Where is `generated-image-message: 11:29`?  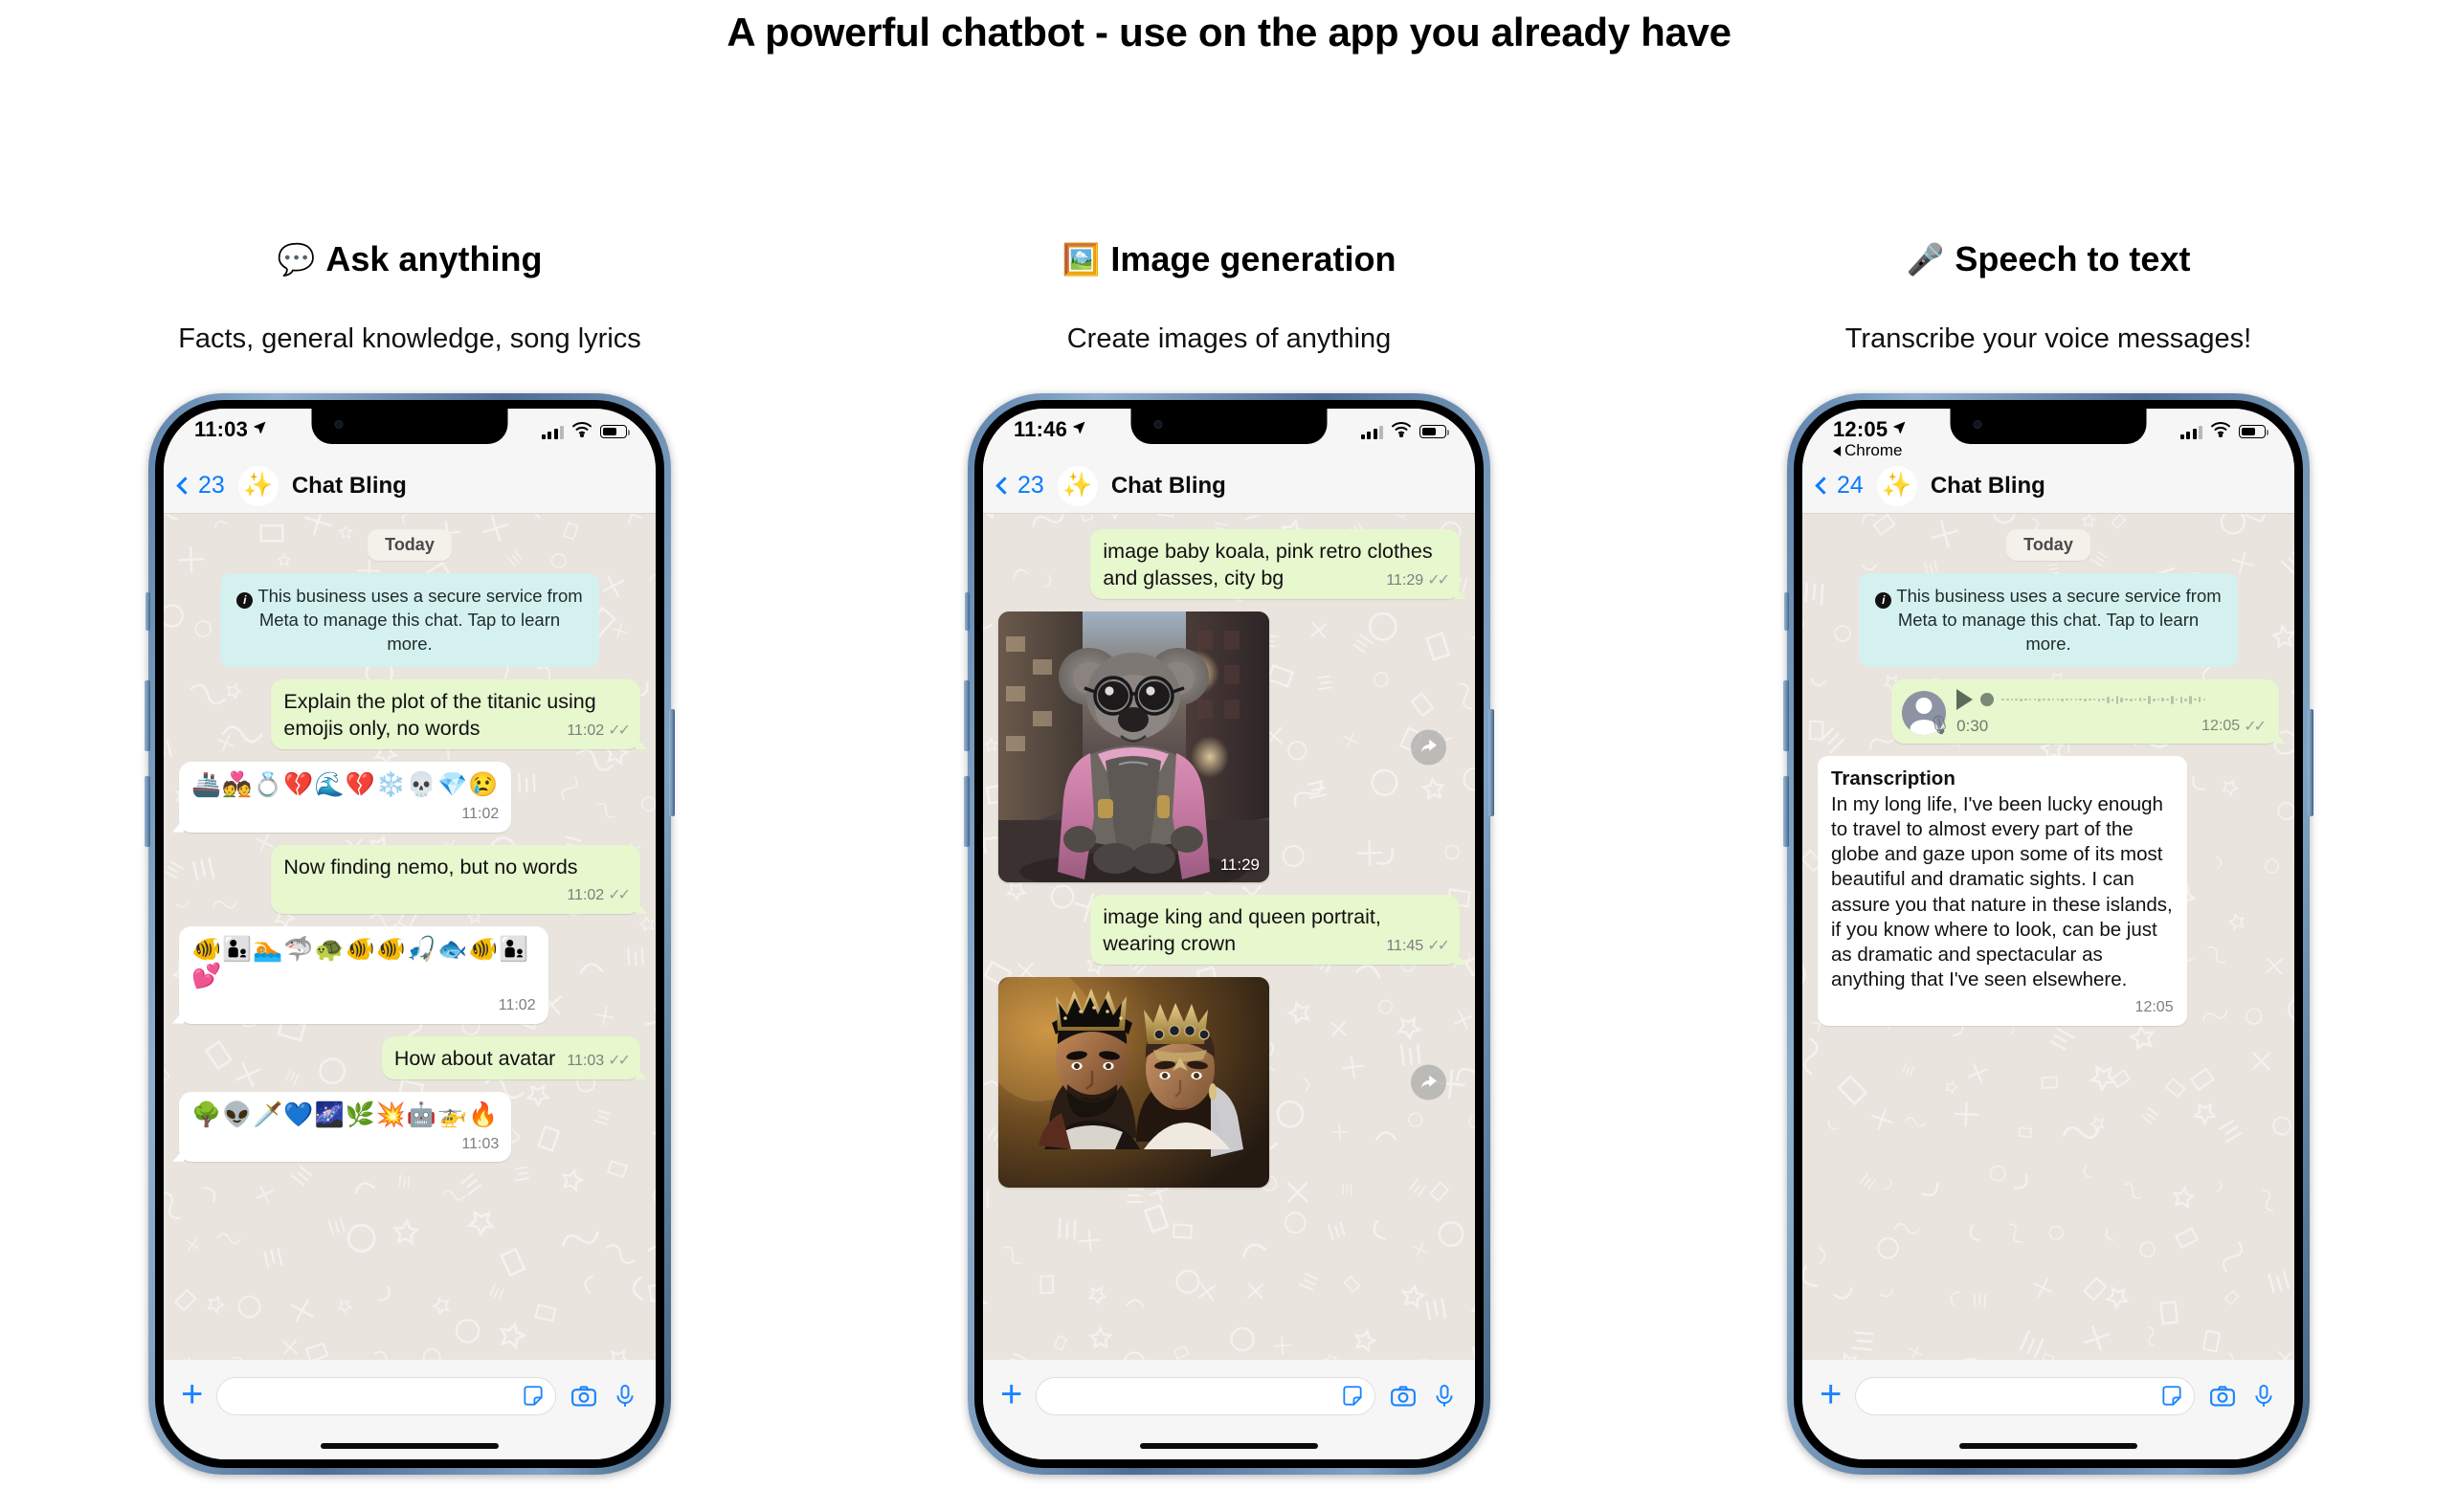 generated-image-message: 11:29 is located at coordinates (1133, 747).